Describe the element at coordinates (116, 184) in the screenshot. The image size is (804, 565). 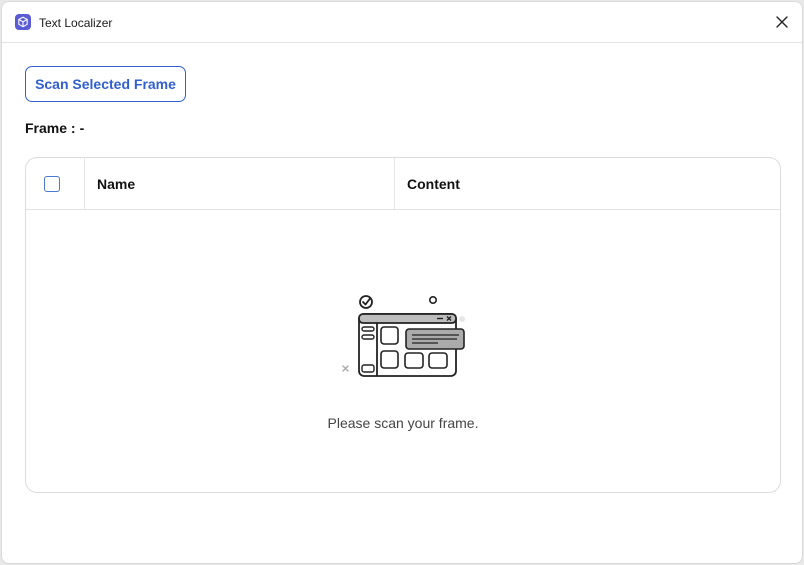
I see `column-label-name: Name` at that location.